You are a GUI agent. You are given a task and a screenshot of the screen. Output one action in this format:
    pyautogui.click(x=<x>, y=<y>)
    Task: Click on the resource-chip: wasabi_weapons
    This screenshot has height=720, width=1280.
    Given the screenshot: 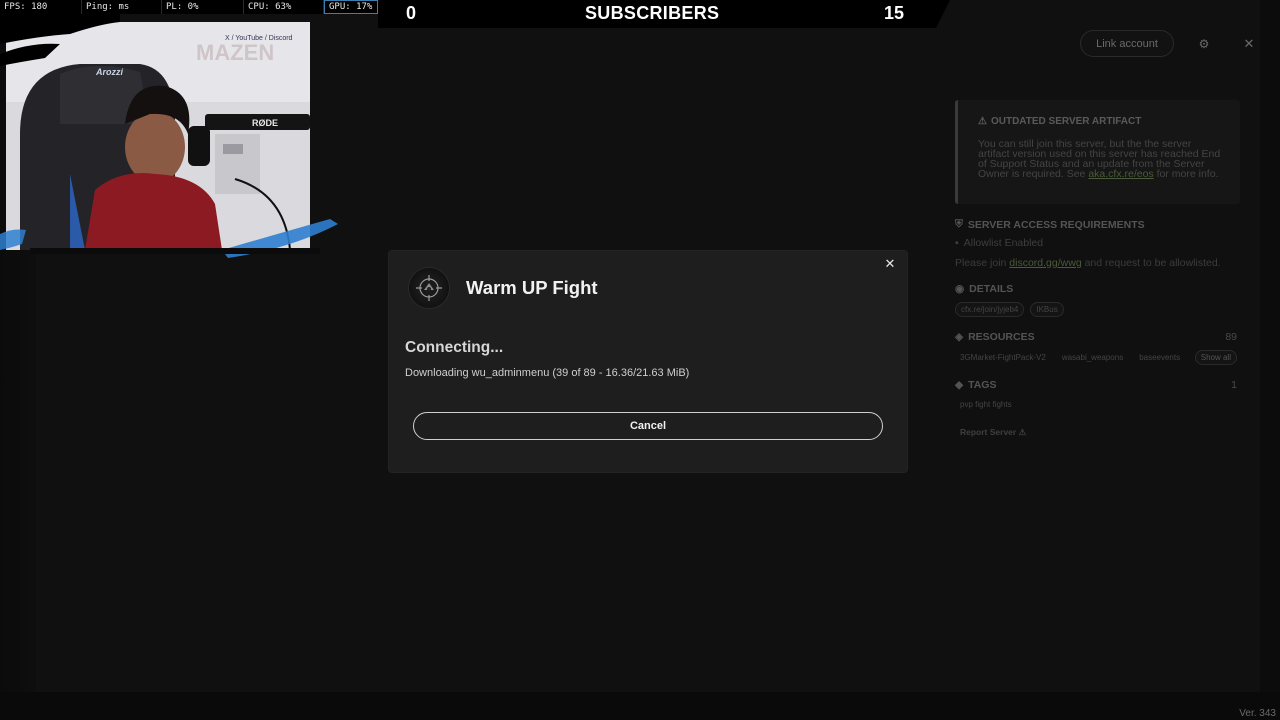 What is the action you would take?
    pyautogui.click(x=1092, y=357)
    